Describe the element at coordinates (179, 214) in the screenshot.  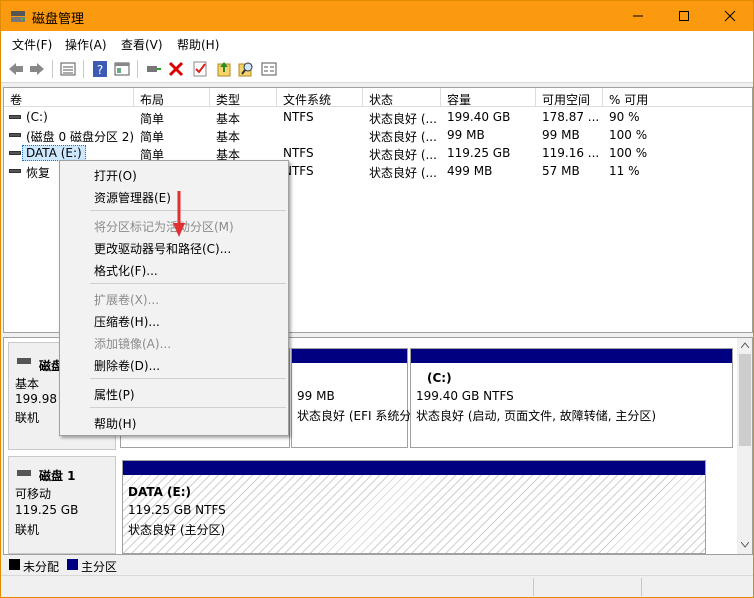
I see `red-arrow-annotation` at that location.